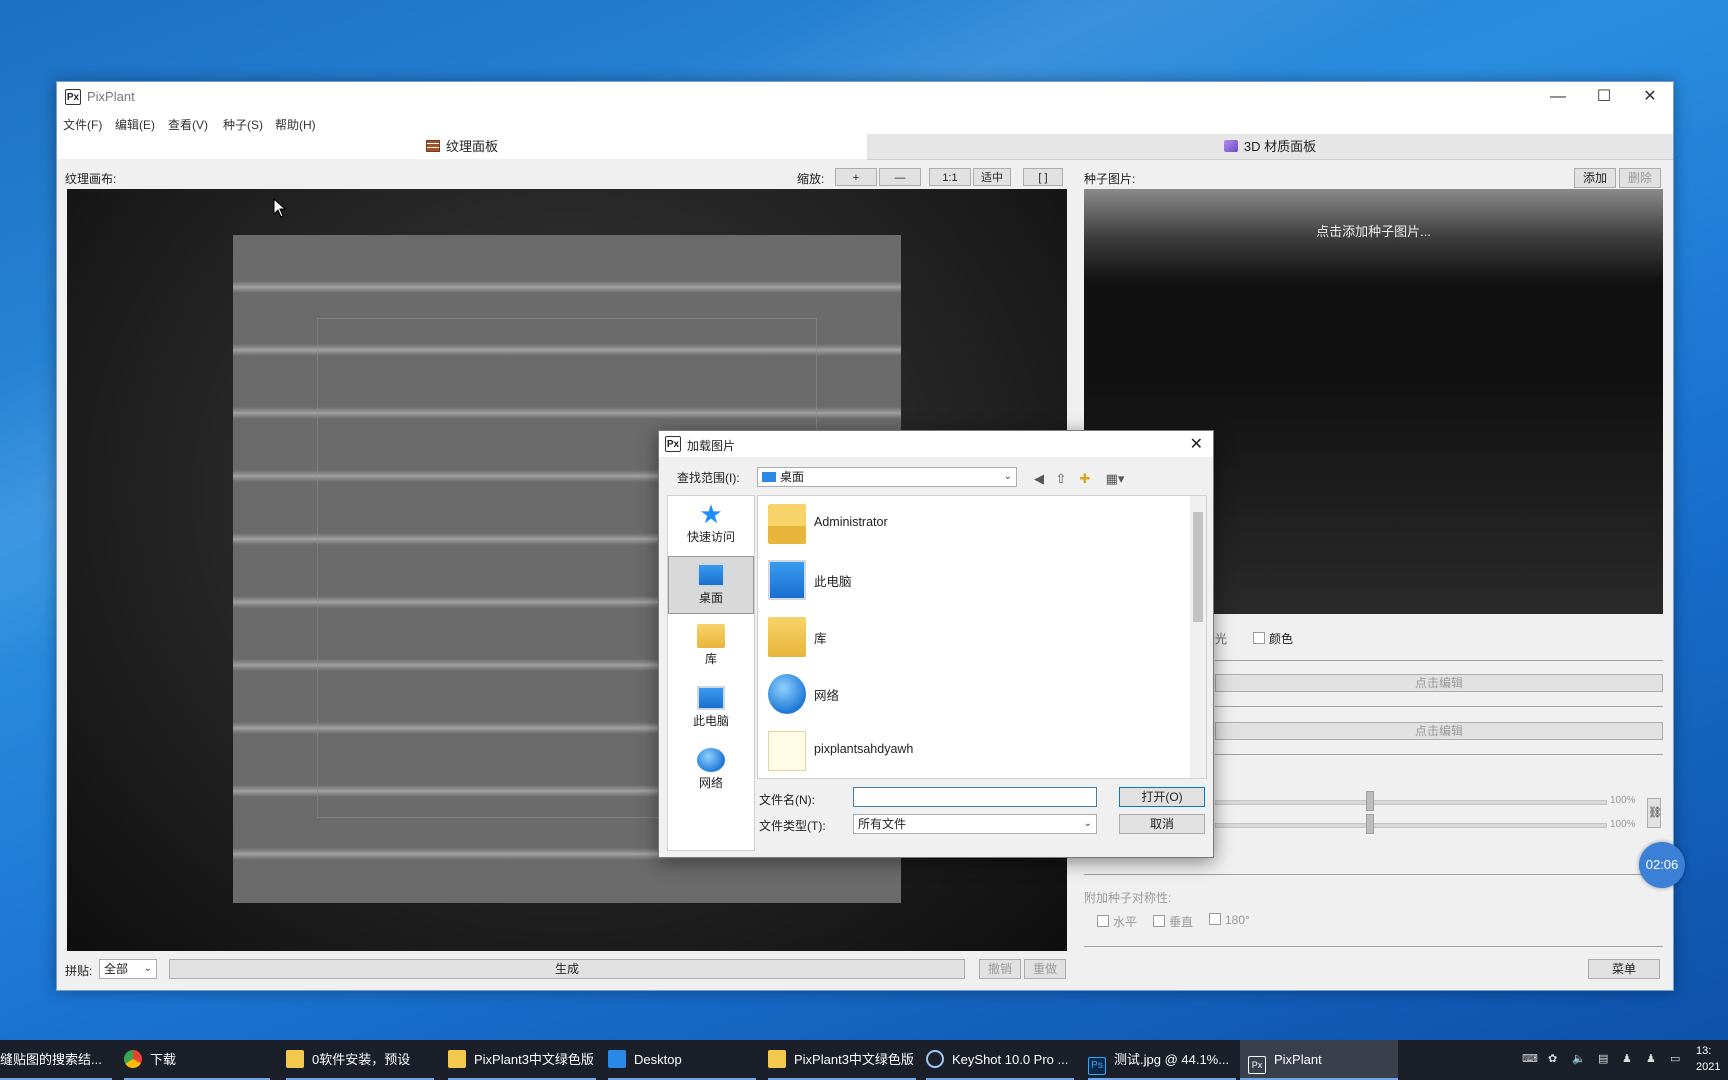 The width and height of the screenshot is (1728, 1080). Describe the element at coordinates (975, 824) in the screenshot. I see `filetype-select: 所有文件 ⌄` at that location.